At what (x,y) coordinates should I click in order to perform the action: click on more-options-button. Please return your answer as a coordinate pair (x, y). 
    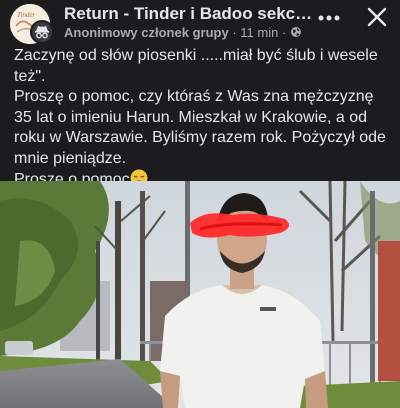
    Looking at the image, I should click on (329, 18).